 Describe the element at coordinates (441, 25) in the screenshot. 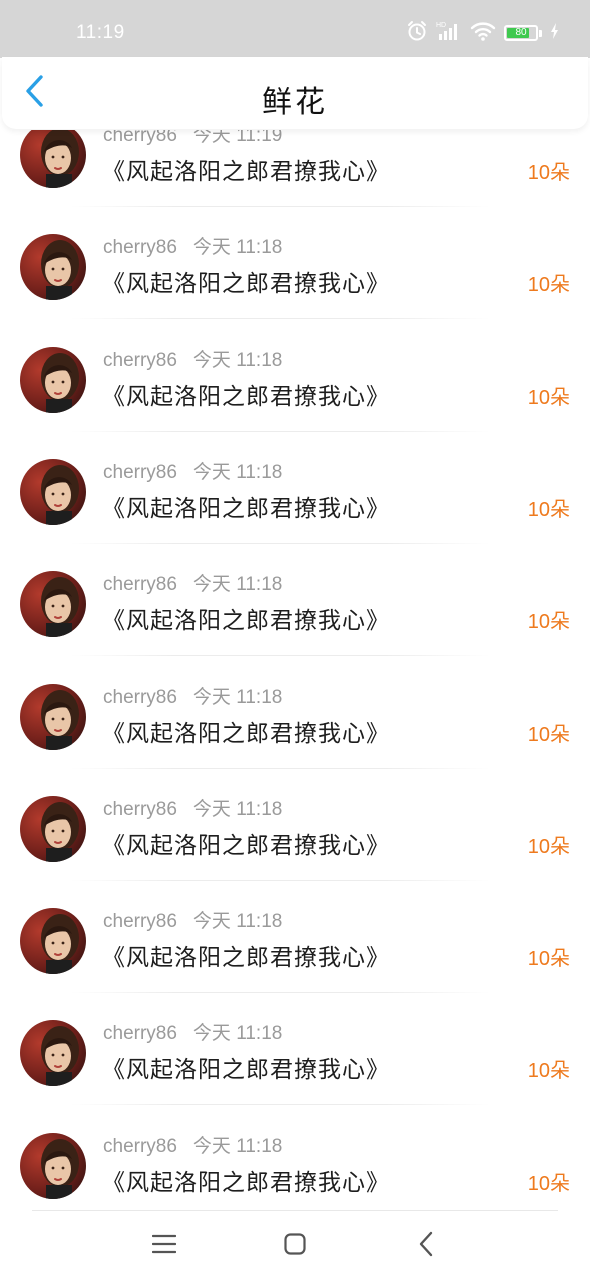

I see `svg-text: HD` at that location.